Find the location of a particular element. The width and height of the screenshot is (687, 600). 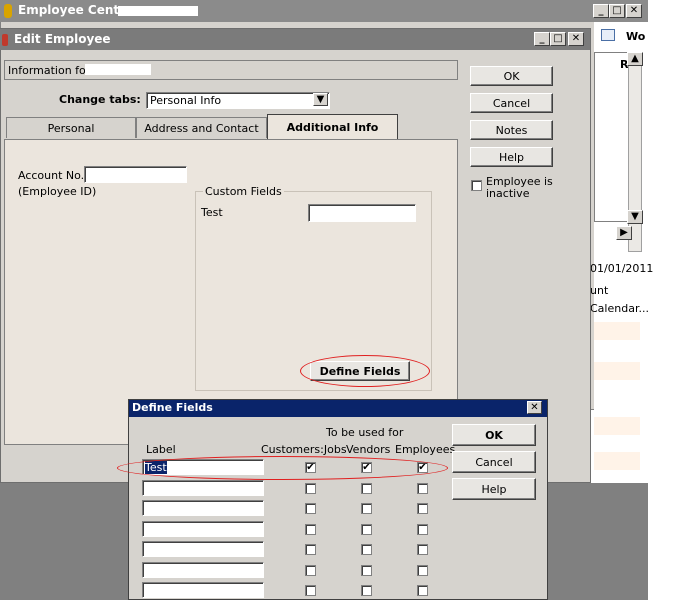

calendar-icon is located at coordinates (608, 35).